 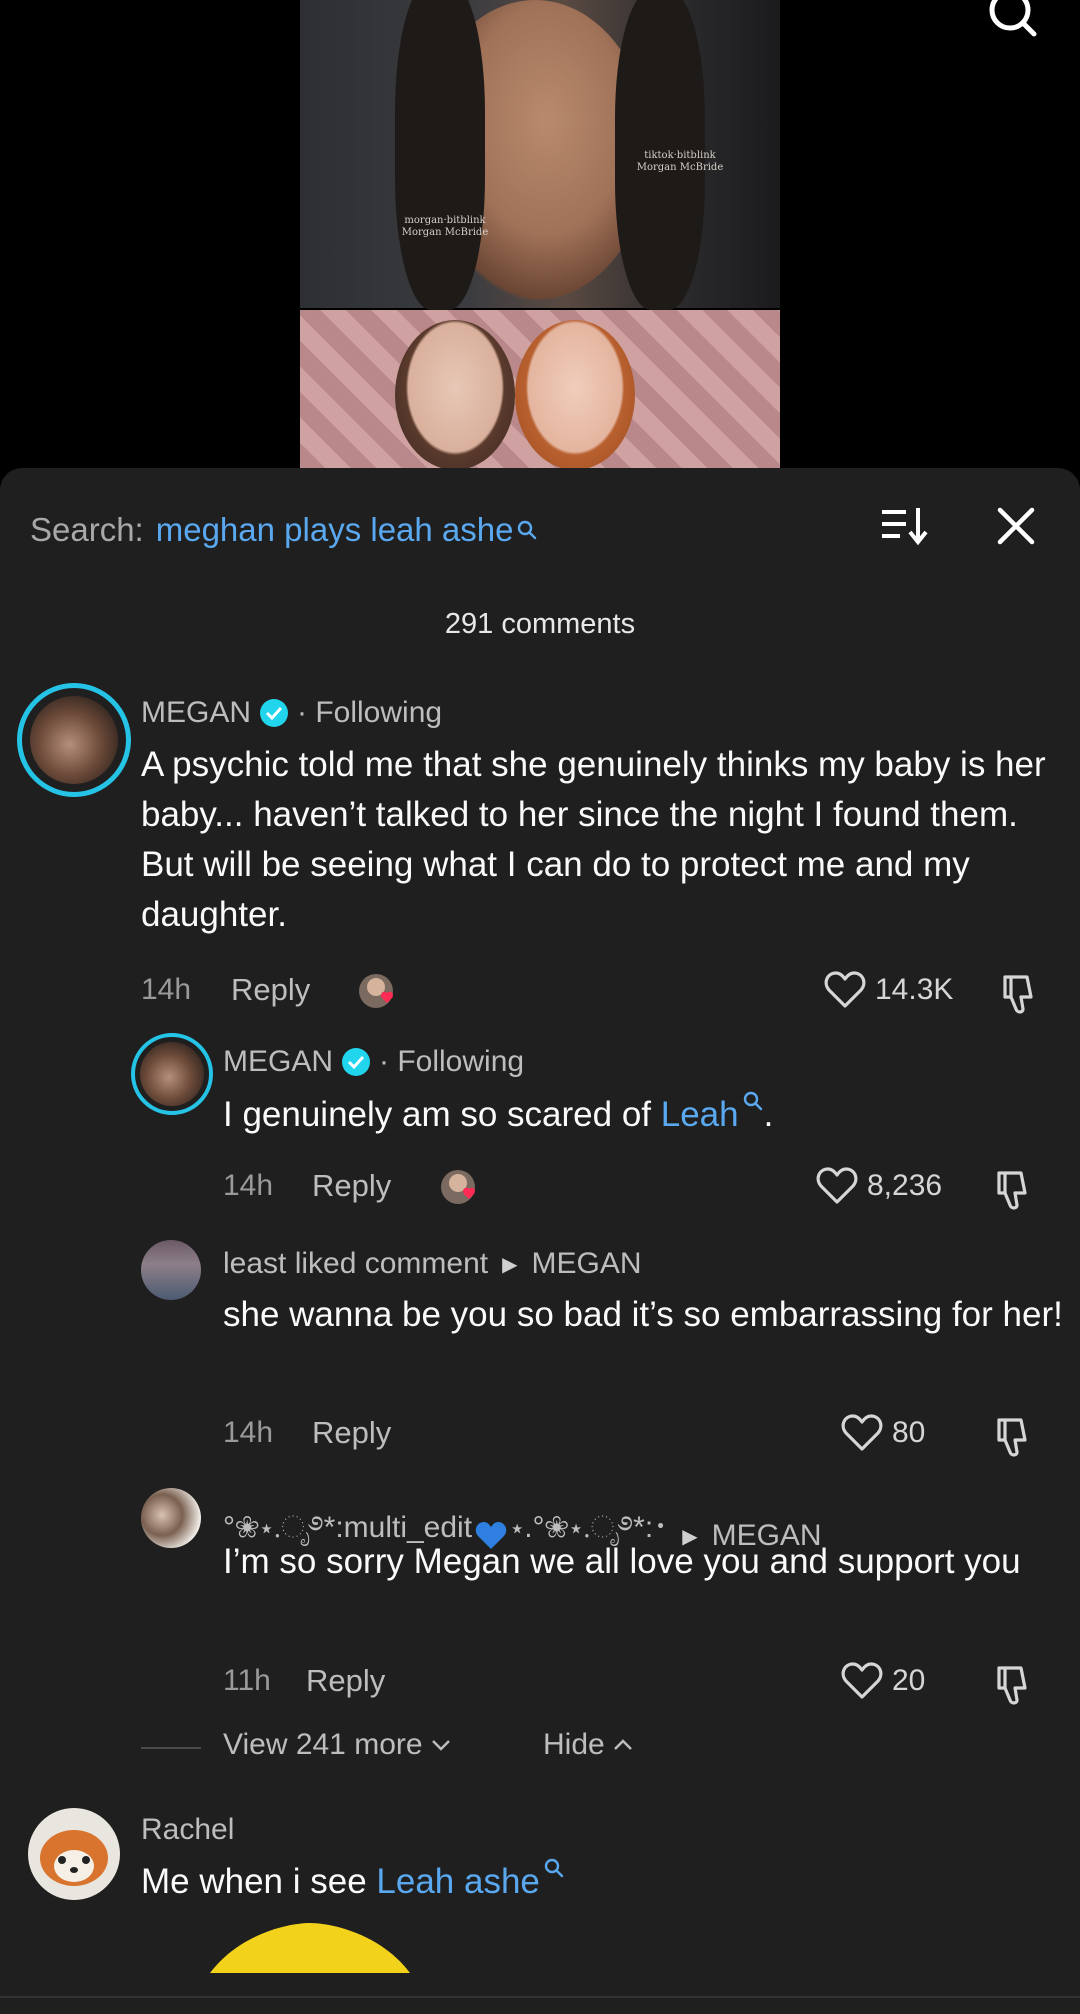 What do you see at coordinates (247, 1680) in the screenshot?
I see `comment-time: 11h` at bounding box center [247, 1680].